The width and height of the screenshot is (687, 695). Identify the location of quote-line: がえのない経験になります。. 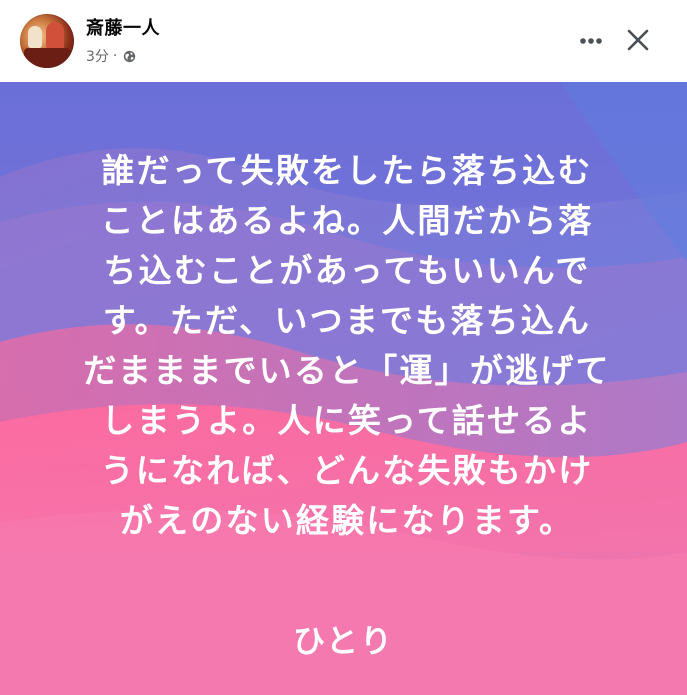
(347, 520).